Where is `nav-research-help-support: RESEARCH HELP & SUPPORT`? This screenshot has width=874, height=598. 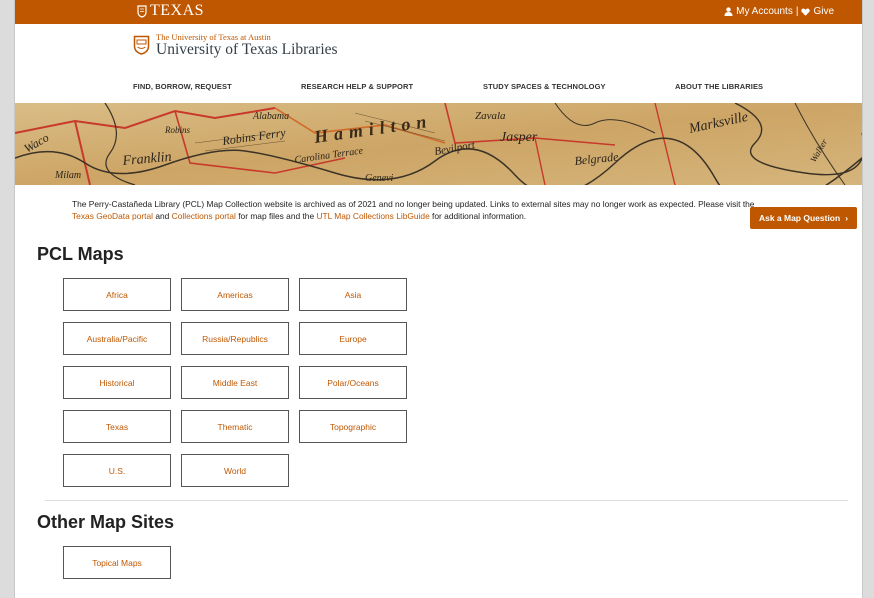
nav-research-help-support: RESEARCH HELP & SUPPORT is located at coordinates (357, 86).